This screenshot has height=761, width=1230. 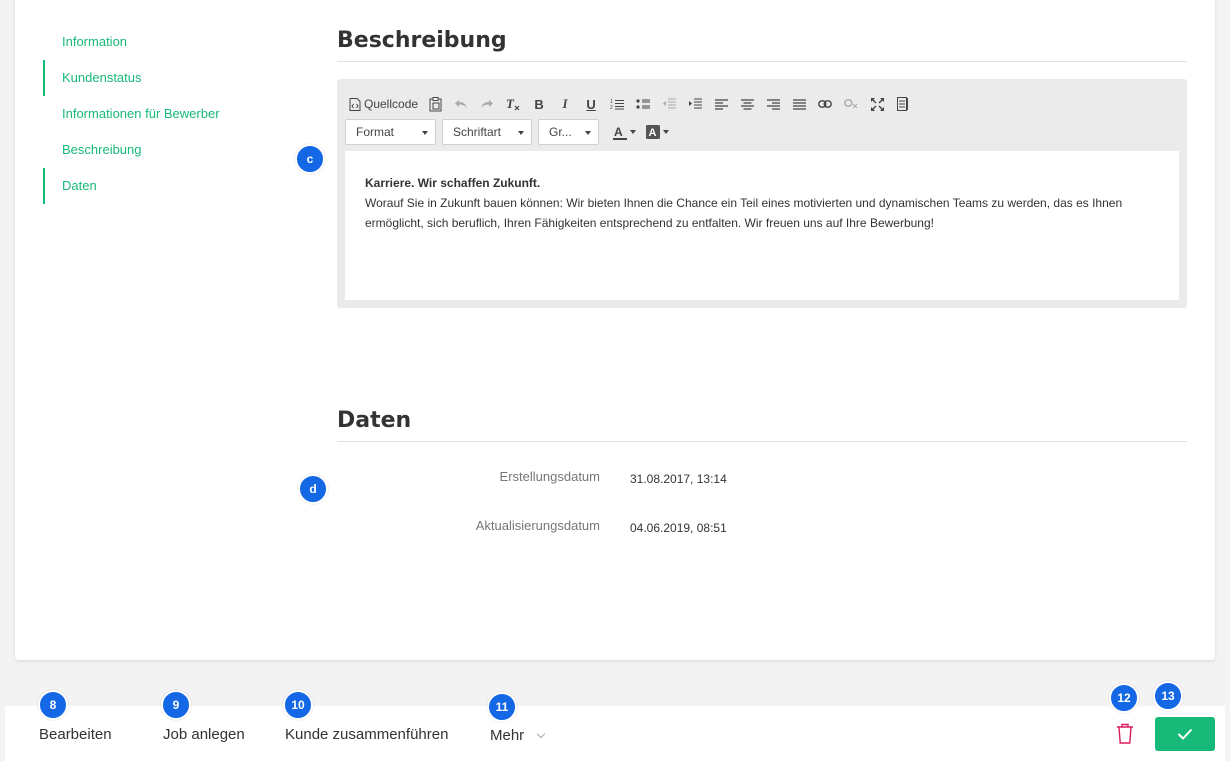 I want to click on align-right-button, so click(x=773, y=104).